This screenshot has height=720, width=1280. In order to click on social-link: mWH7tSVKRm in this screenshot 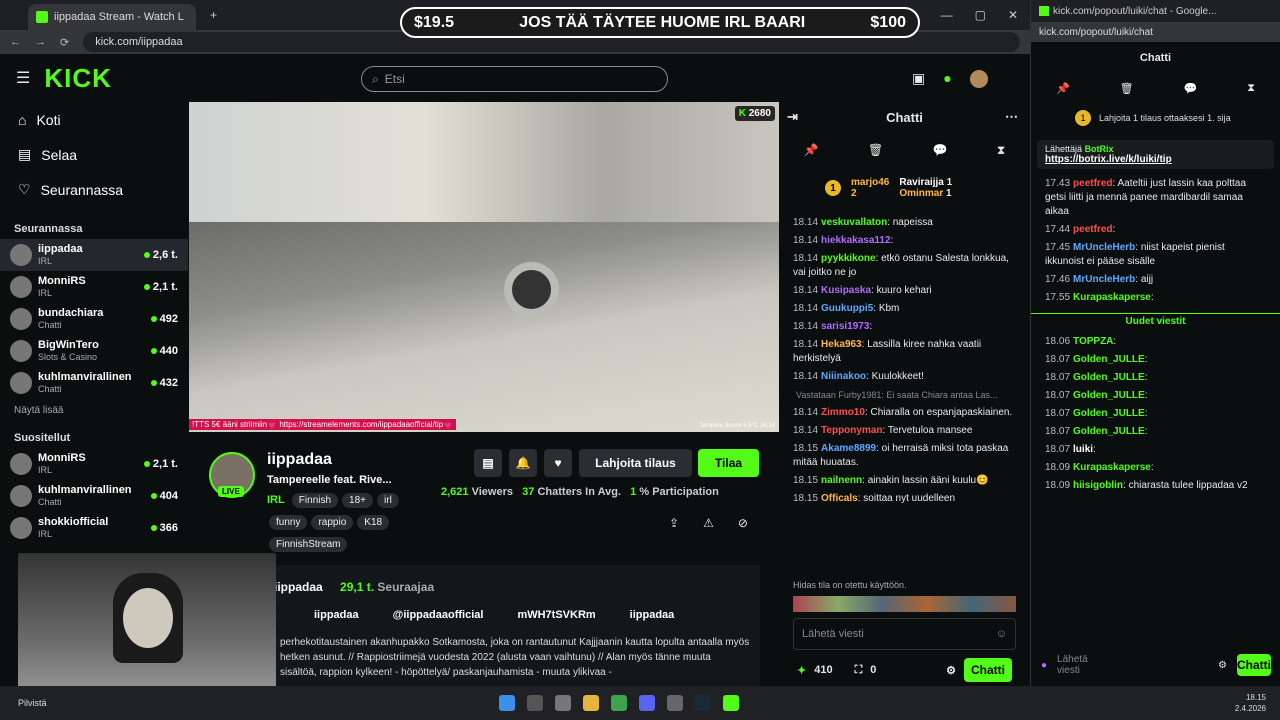, I will do `click(556, 615)`.